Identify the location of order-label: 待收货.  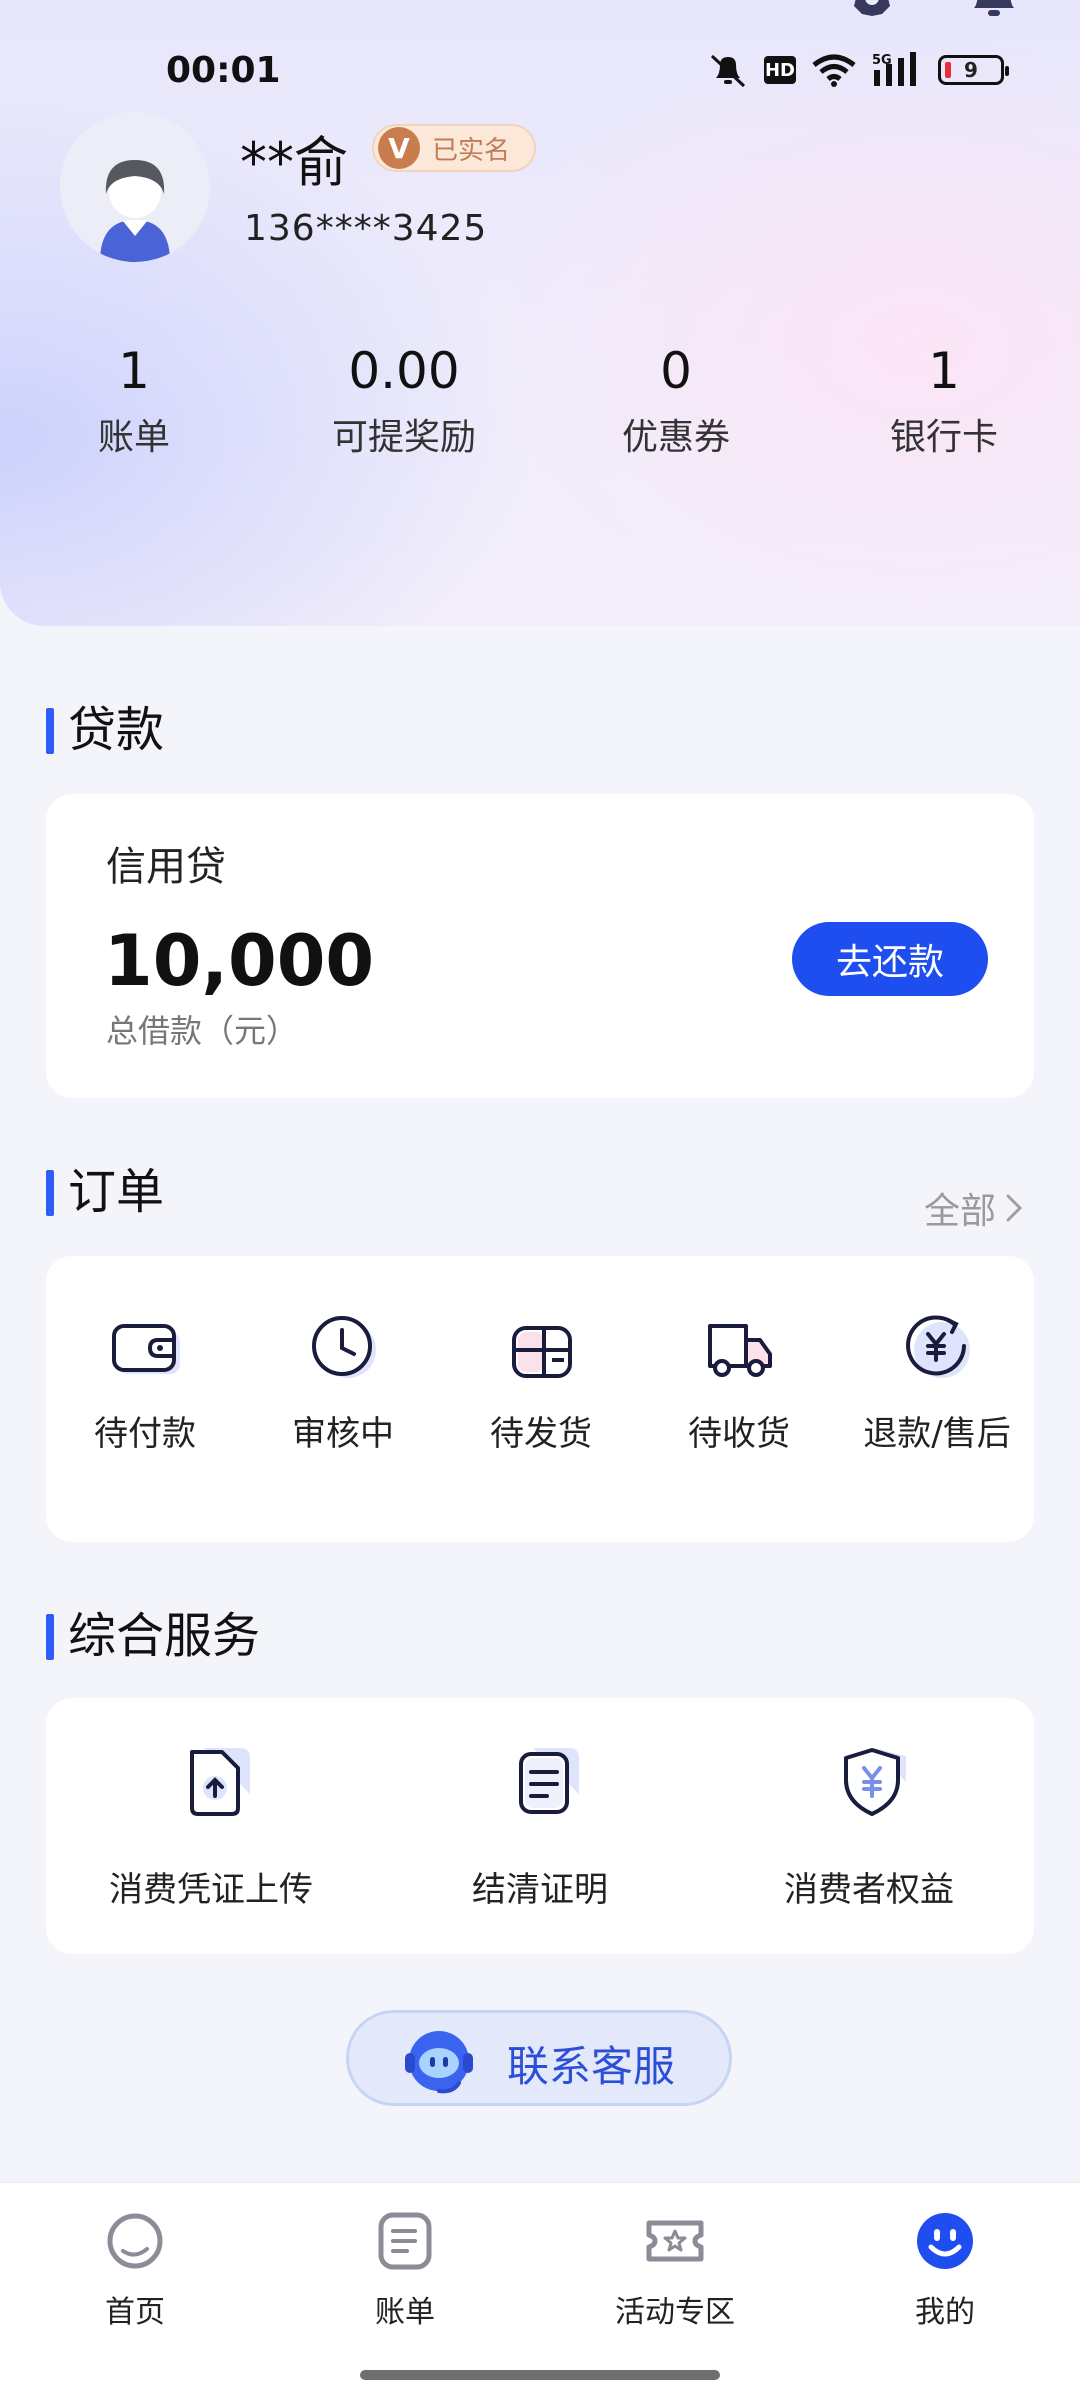
(739, 1434).